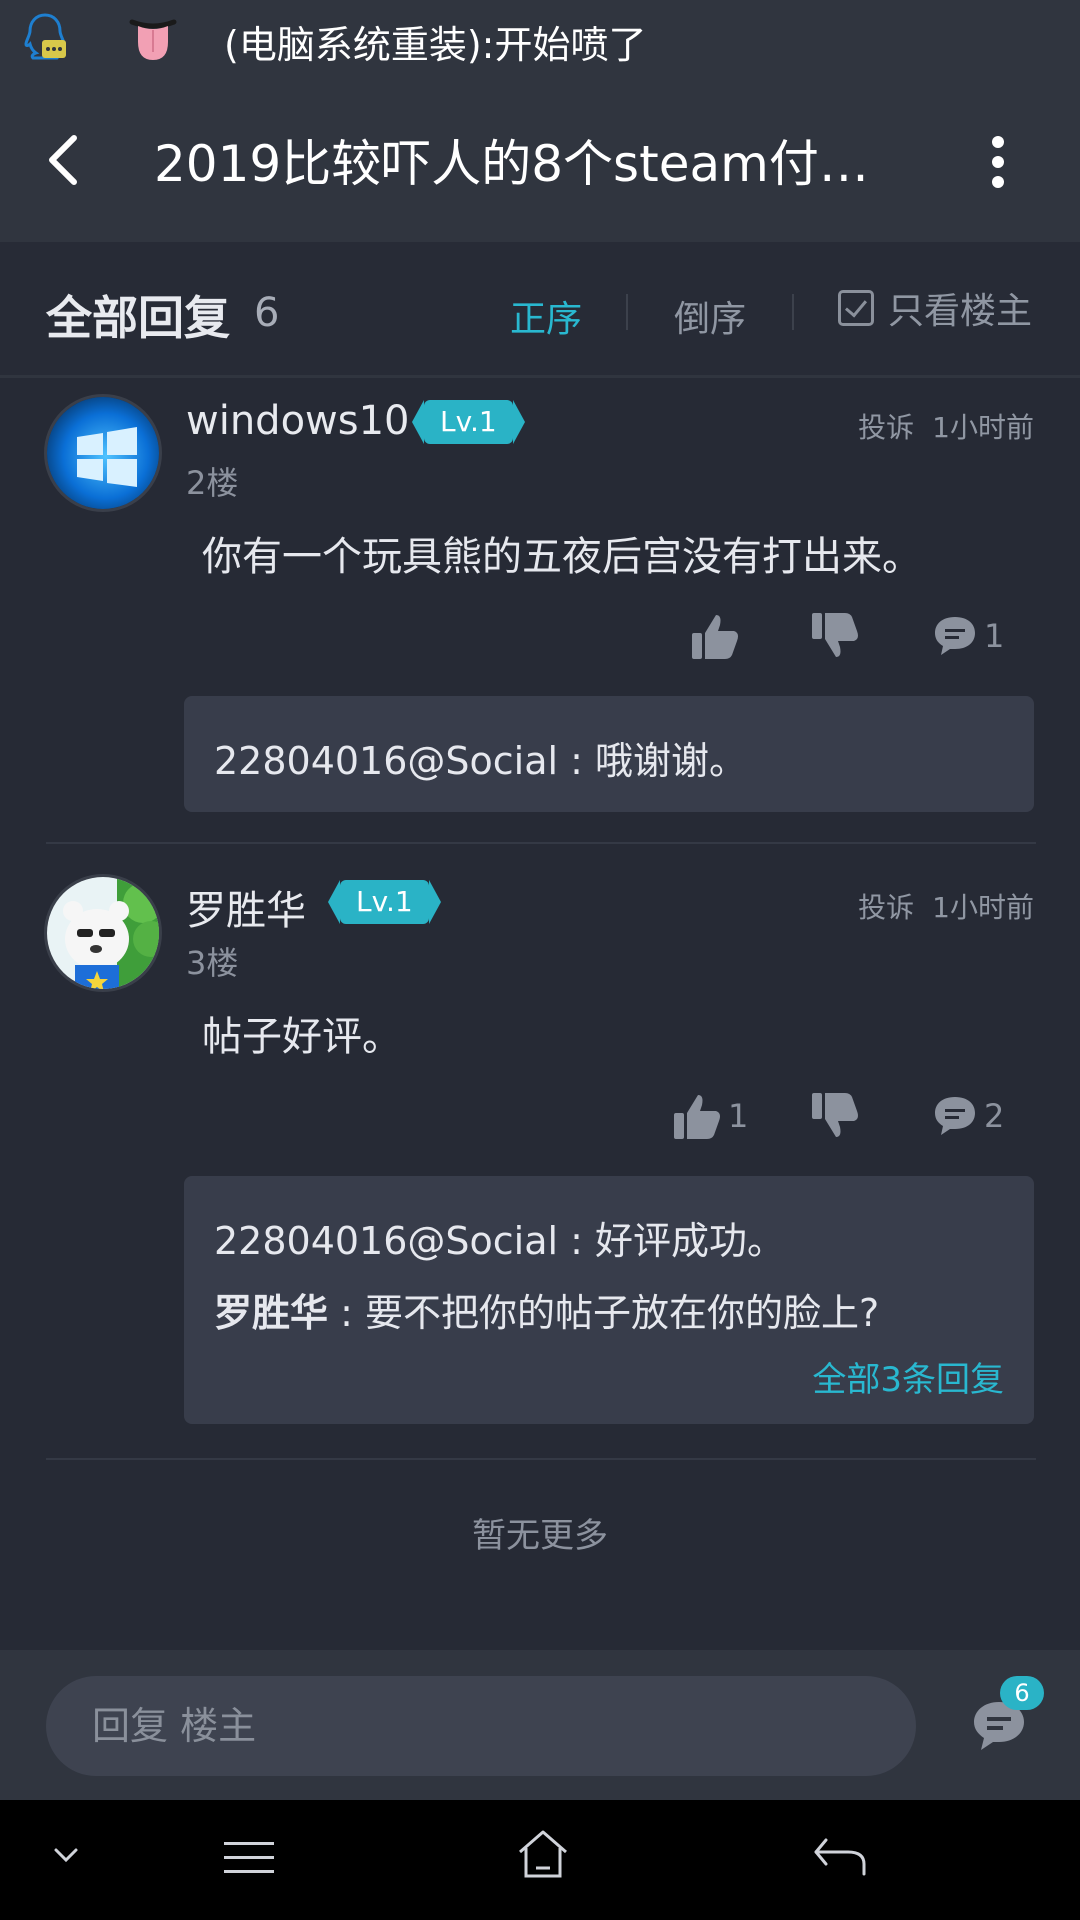 This screenshot has width=1080, height=1920. What do you see at coordinates (622, 1313) in the screenshot?
I see `sub-reply-text: 要不把你的帖子放在你的脸上?` at bounding box center [622, 1313].